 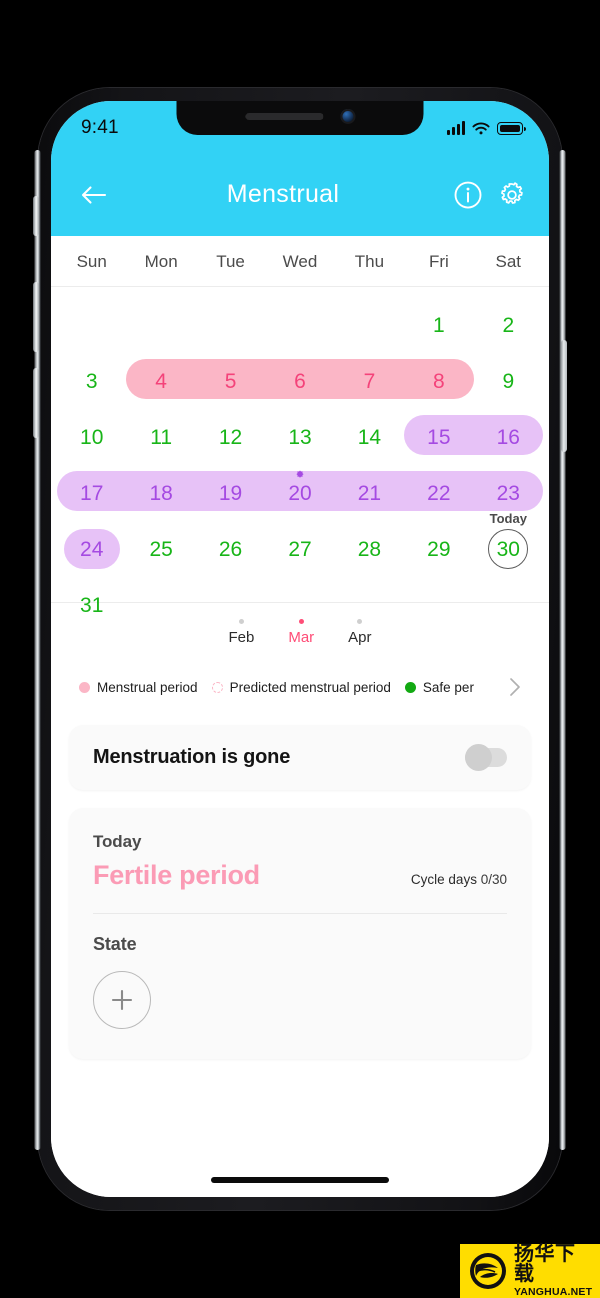 What do you see at coordinates (91, 381) in the screenshot?
I see `calendar-day-3: 3` at bounding box center [91, 381].